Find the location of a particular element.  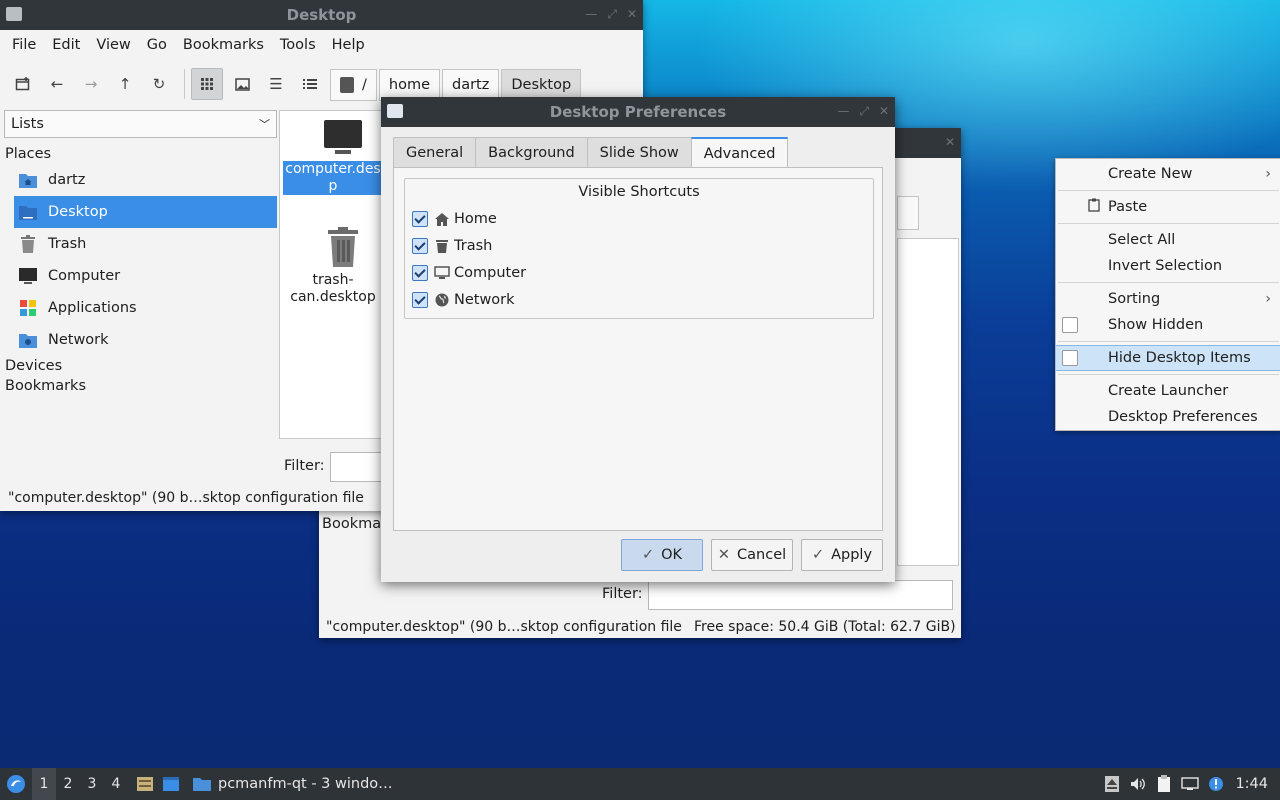

sidebar-item-trash: Trash is located at coordinates (140, 244).